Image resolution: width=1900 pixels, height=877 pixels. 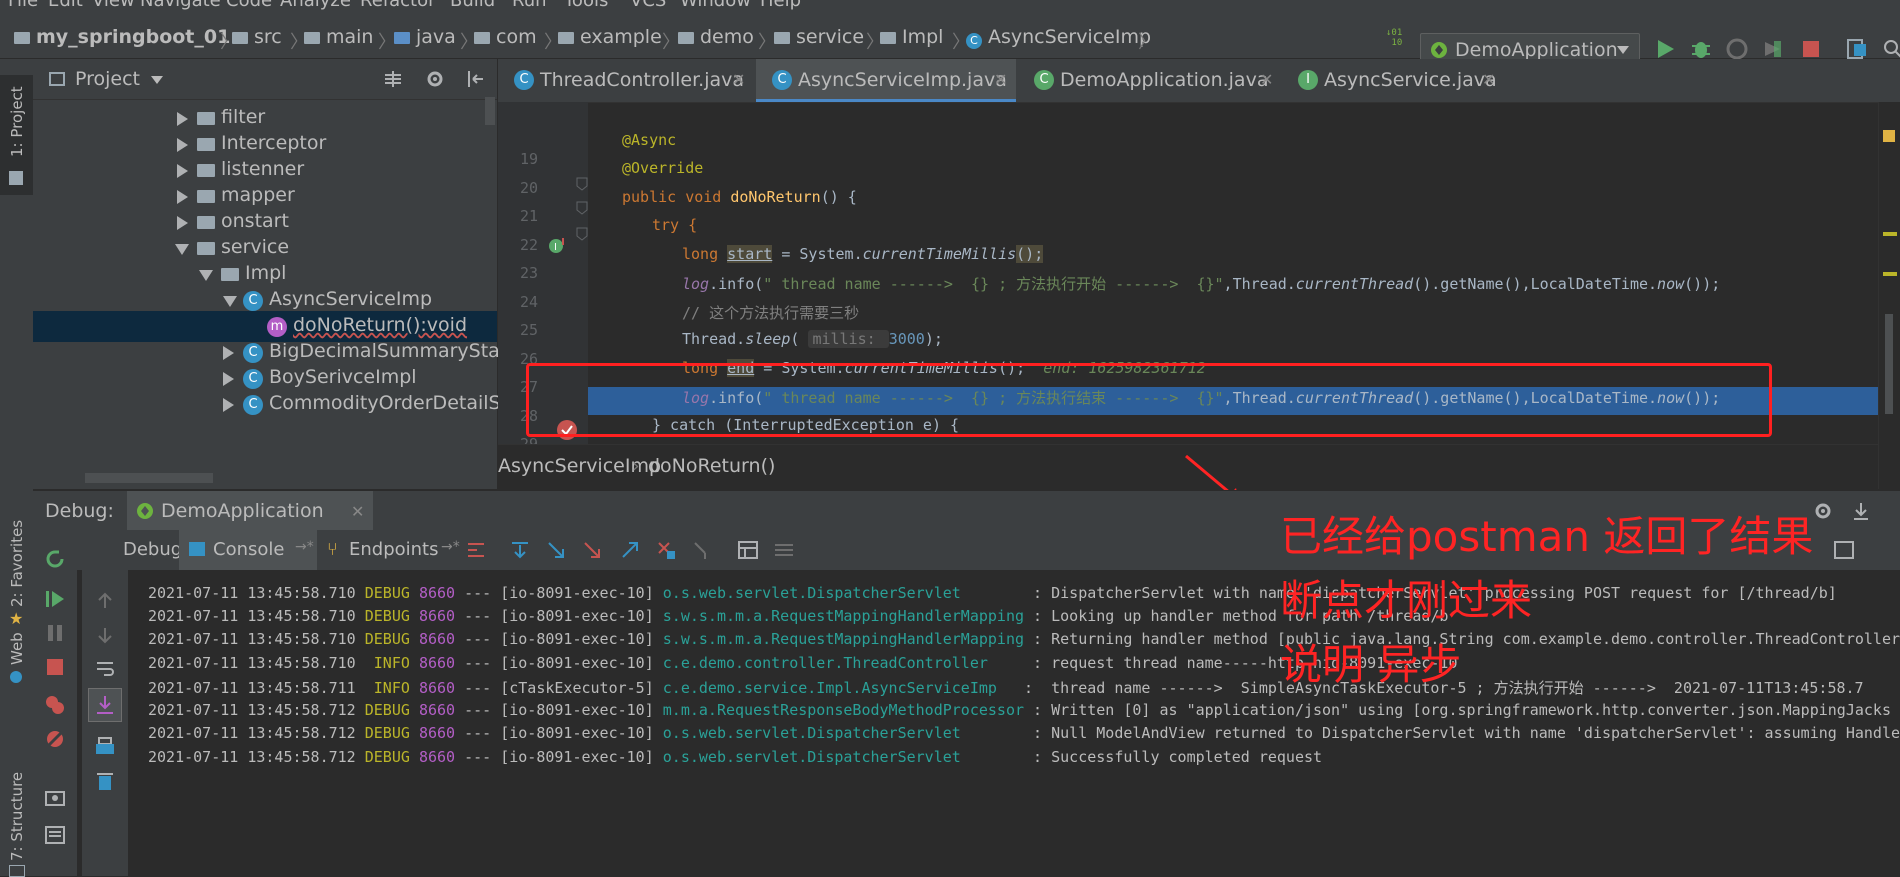 What do you see at coordinates (648, 5) in the screenshot?
I see `menu-vcs: VCS` at bounding box center [648, 5].